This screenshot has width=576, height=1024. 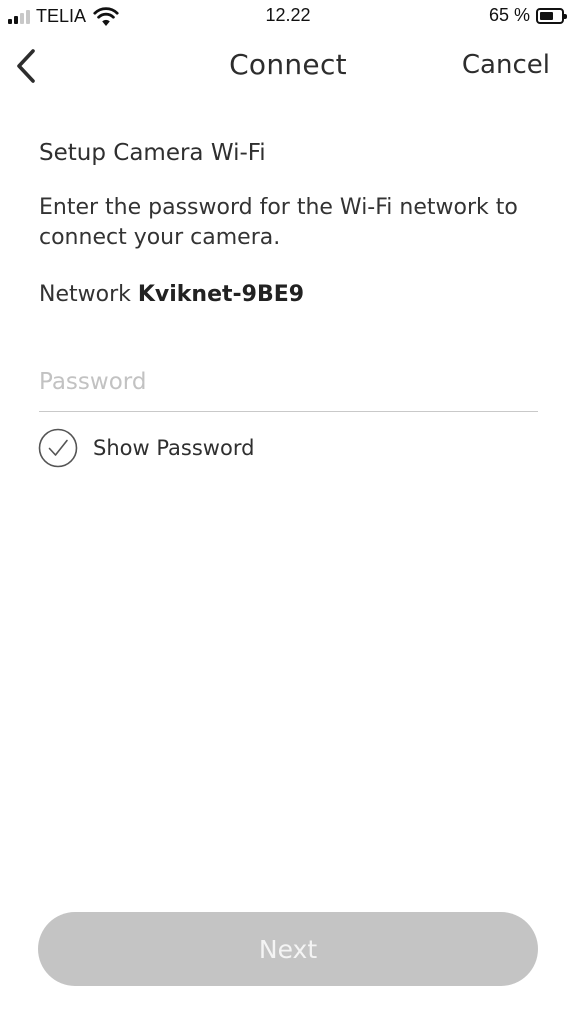 I want to click on password-input, so click(x=288, y=382).